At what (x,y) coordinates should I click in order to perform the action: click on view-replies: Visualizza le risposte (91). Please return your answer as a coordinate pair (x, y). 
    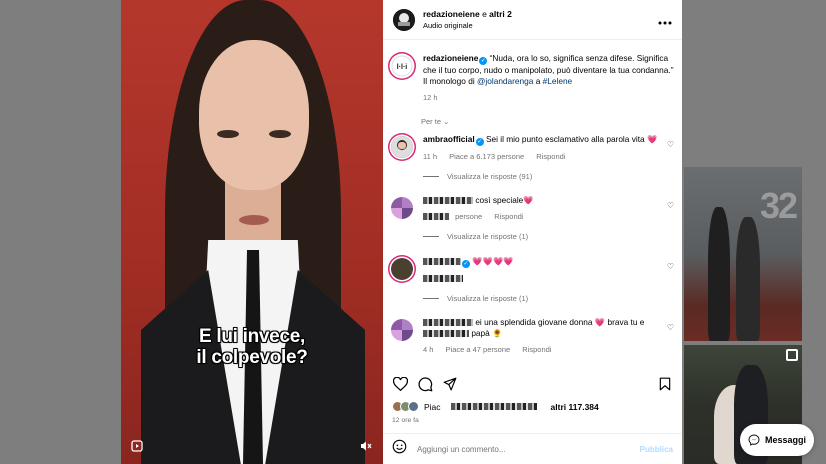
    Looking at the image, I should click on (548, 176).